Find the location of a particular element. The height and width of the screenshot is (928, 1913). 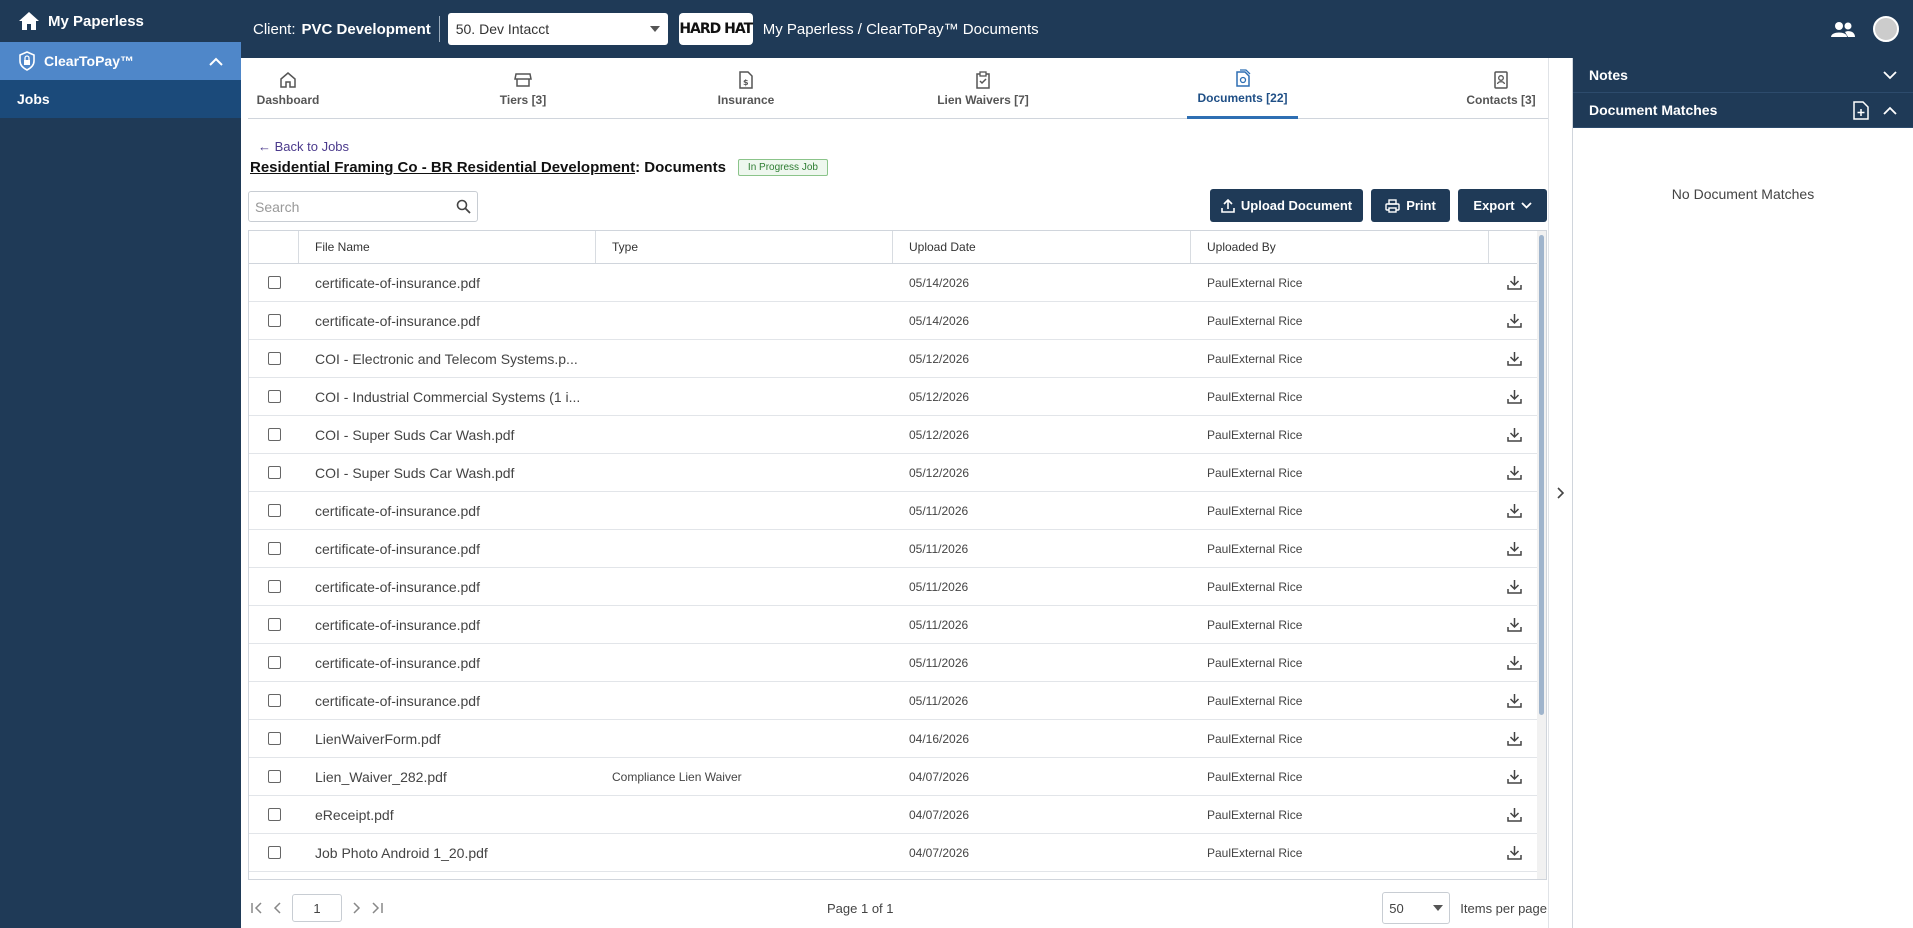

upload-document-button: Upload Document is located at coordinates (1286, 205).